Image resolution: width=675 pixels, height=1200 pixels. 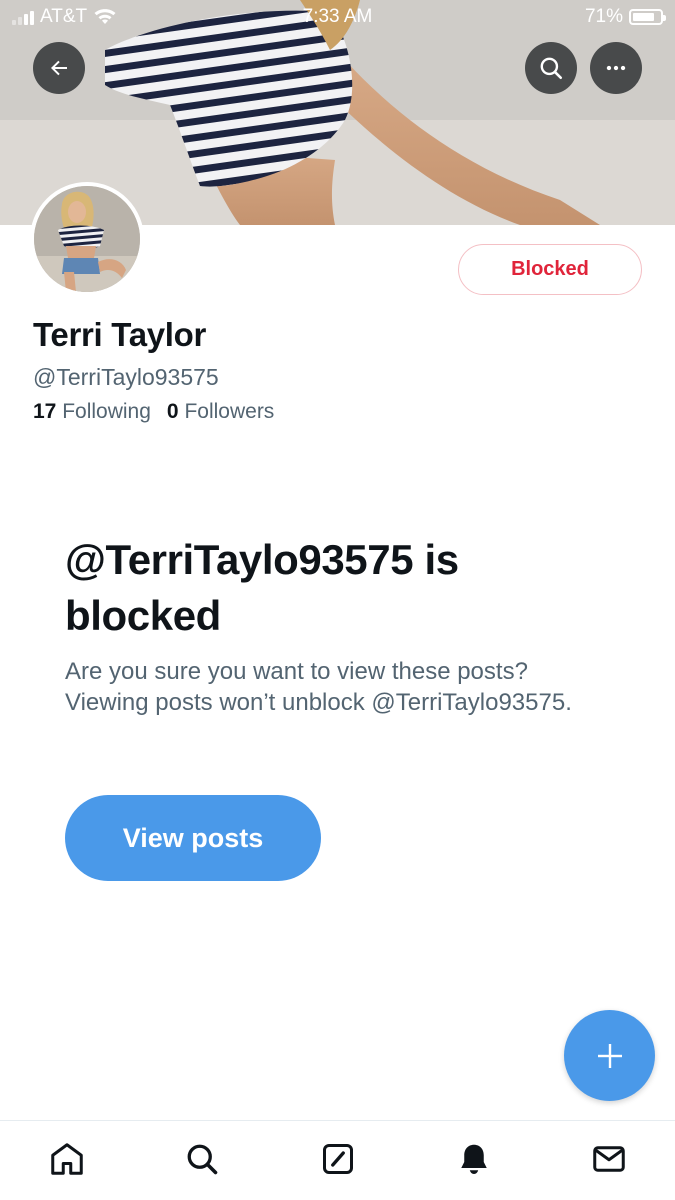 I want to click on tab-grok, so click(x=338, y=1159).